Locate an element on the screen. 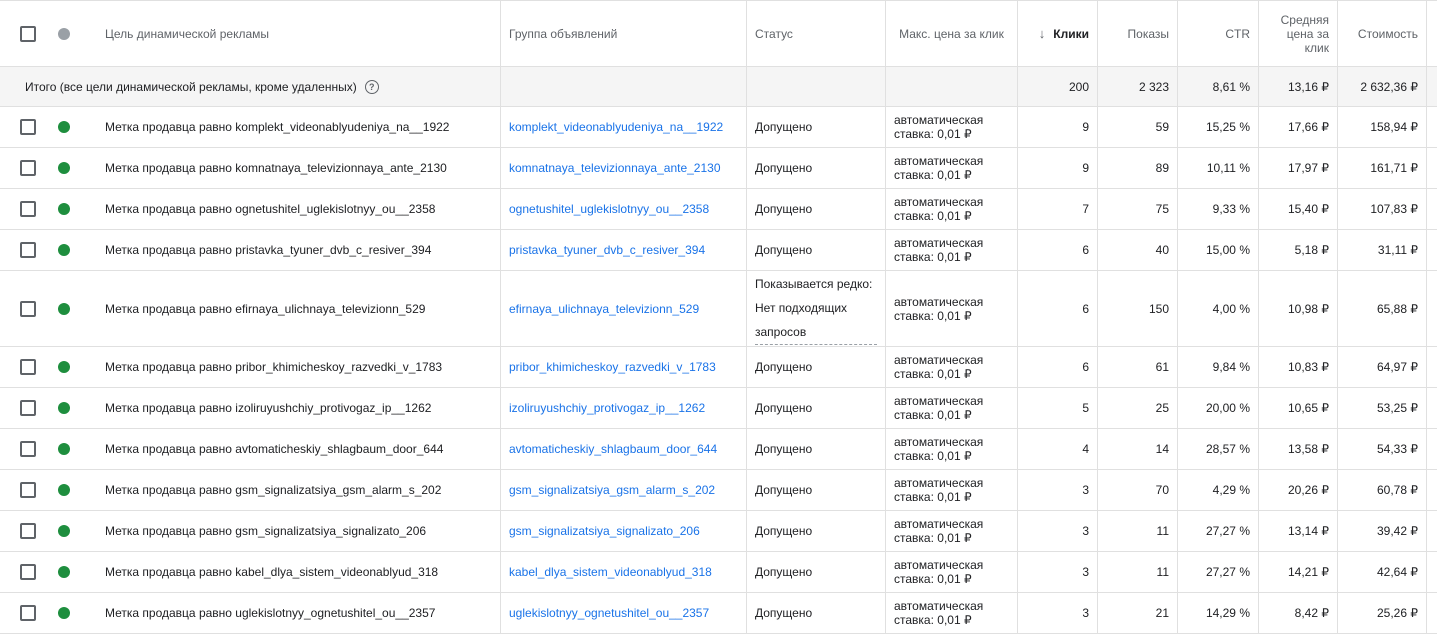 The width and height of the screenshot is (1437, 636). column-header-status: Статус is located at coordinates (816, 33).